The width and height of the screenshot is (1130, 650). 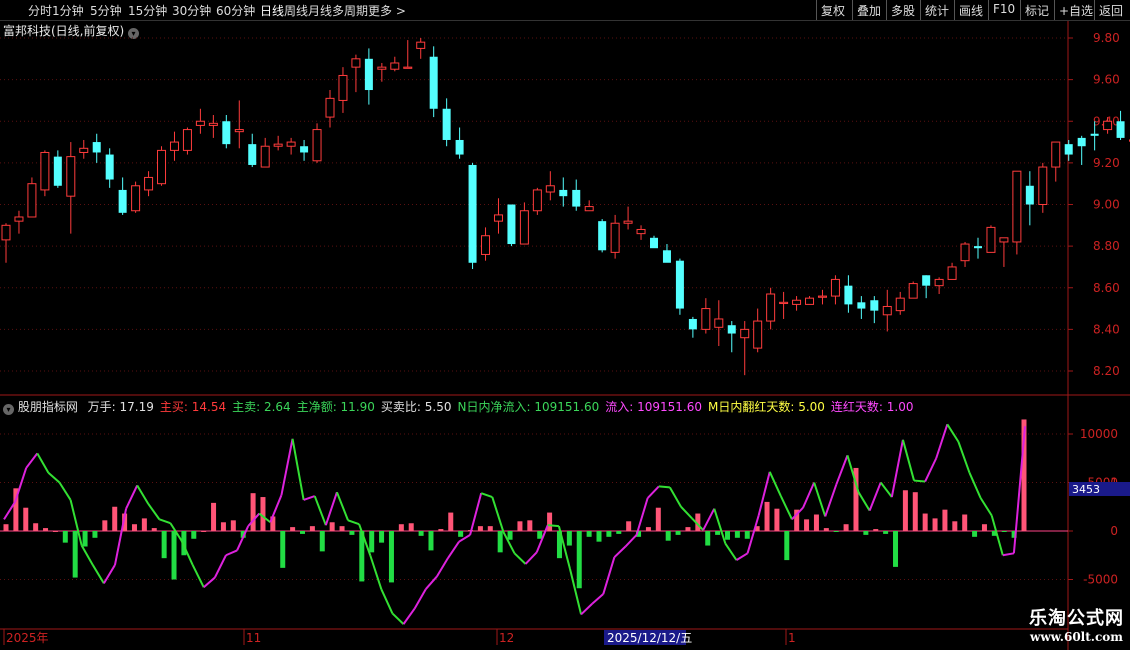 I want to click on indicator-value: 流入: 109151.60, so click(x=653, y=407).